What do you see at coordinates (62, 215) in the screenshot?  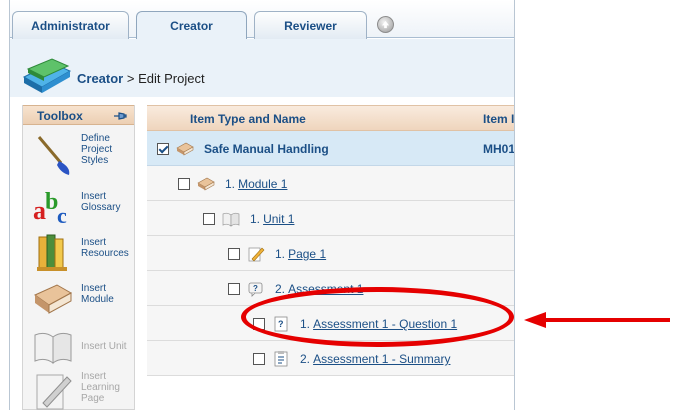 I see `svg-text: c` at bounding box center [62, 215].